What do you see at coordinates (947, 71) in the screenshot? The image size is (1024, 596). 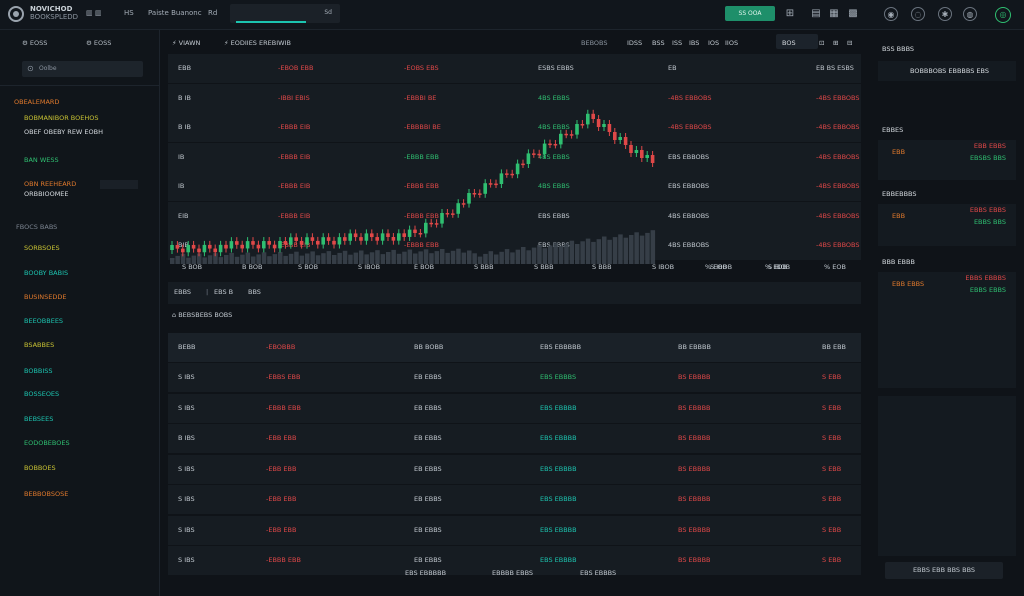 I see `panel-search: BOBBBOBS EBBBBS EBS` at bounding box center [947, 71].